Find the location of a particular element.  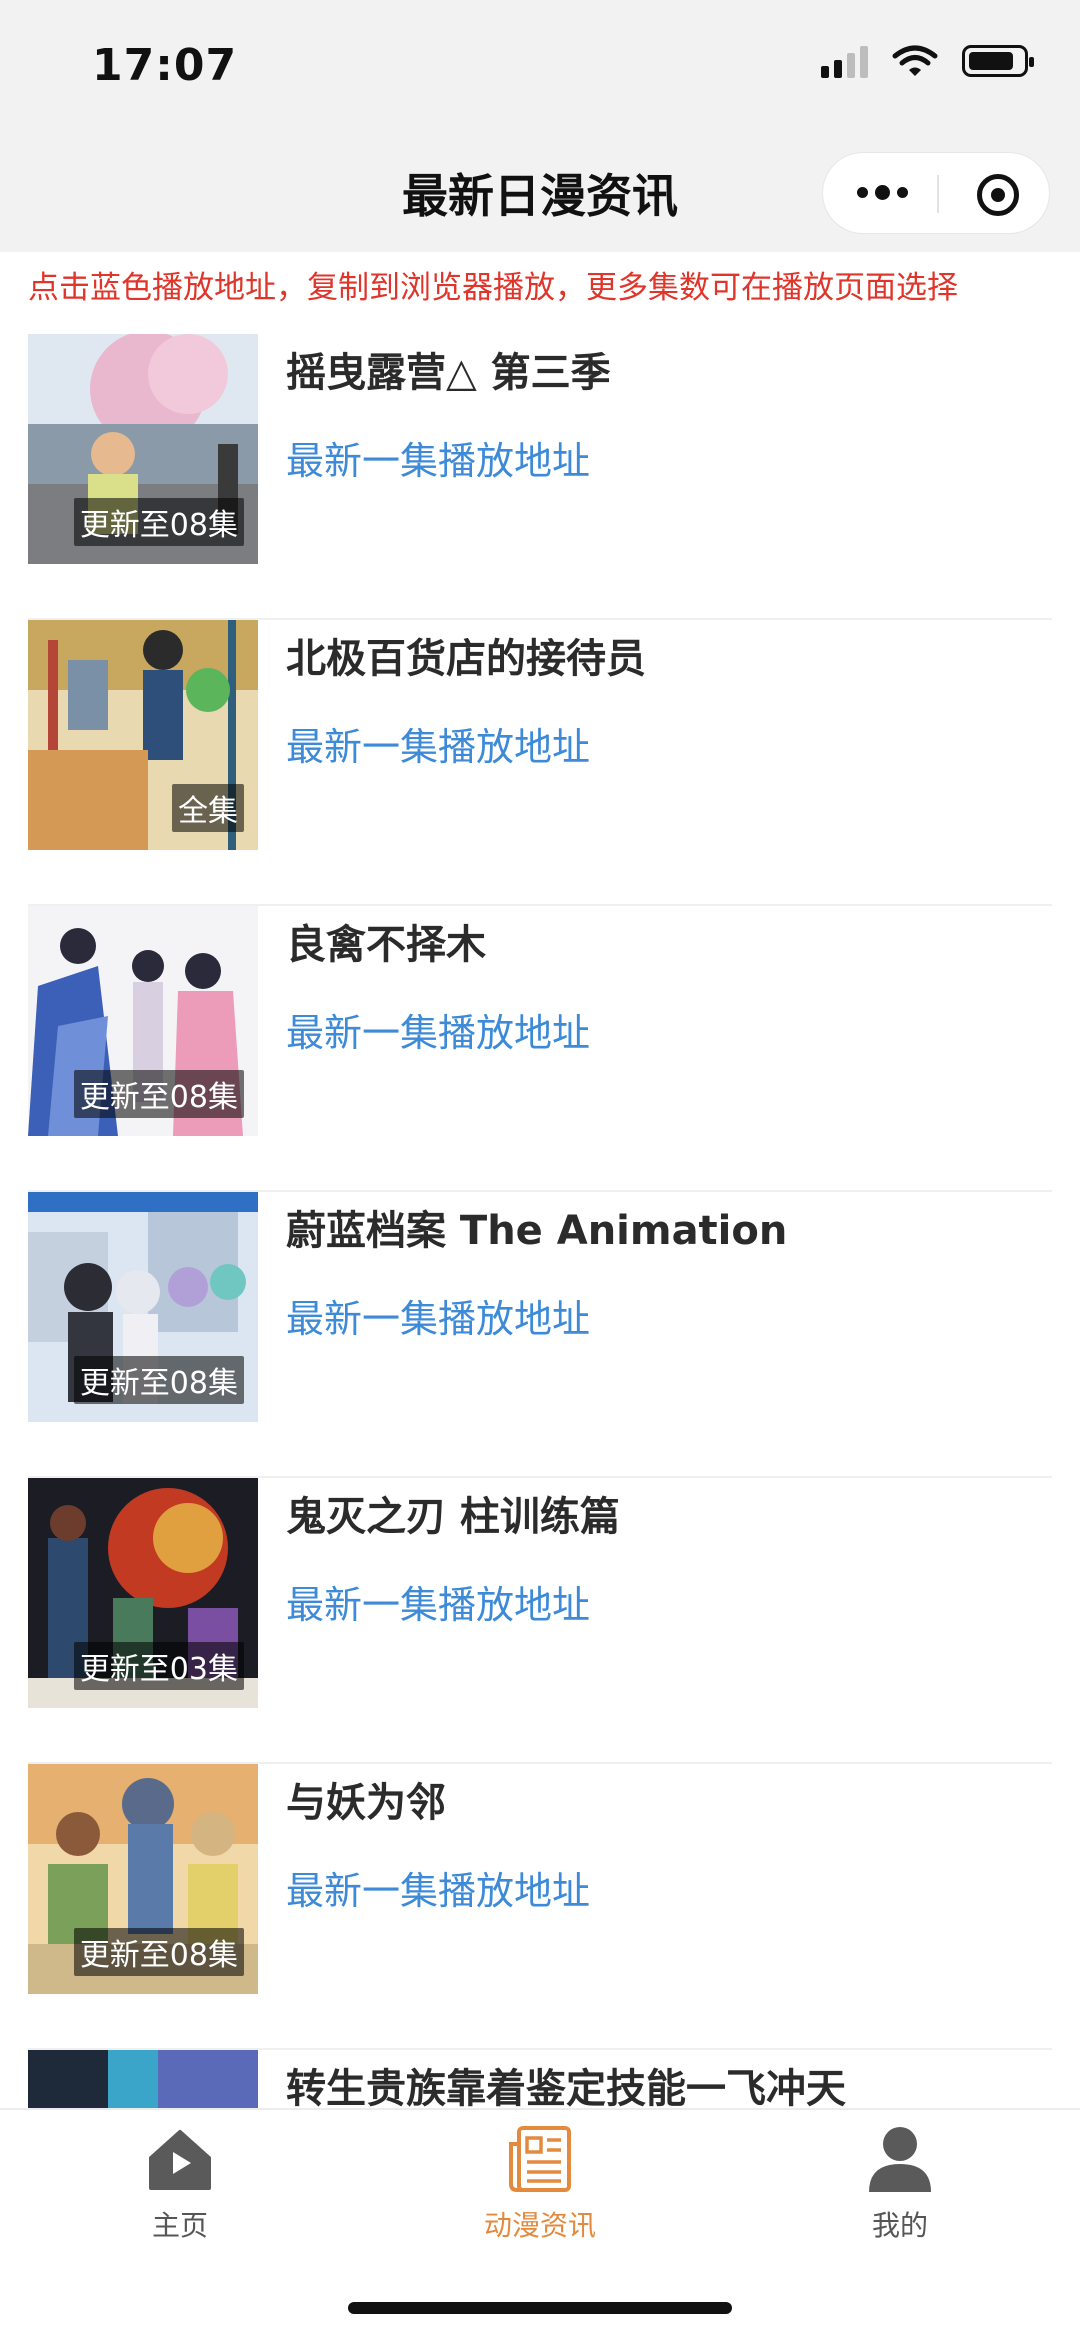

mini-program-capsule is located at coordinates (936, 193).